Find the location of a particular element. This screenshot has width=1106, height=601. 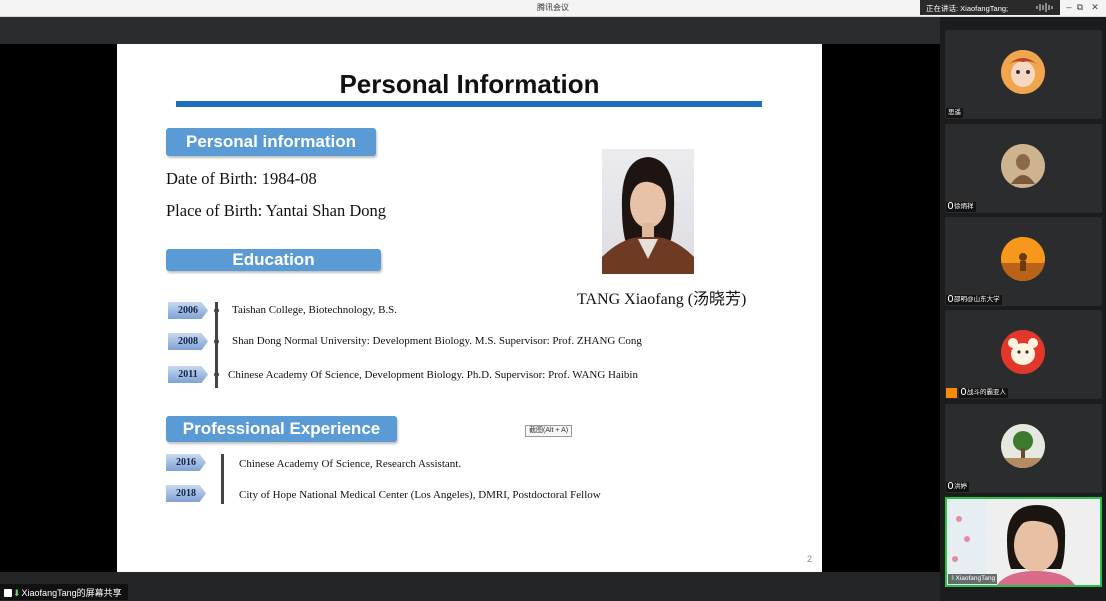

speaker-video-tile: ⬇XiaofangTang is located at coordinates (1023, 542).